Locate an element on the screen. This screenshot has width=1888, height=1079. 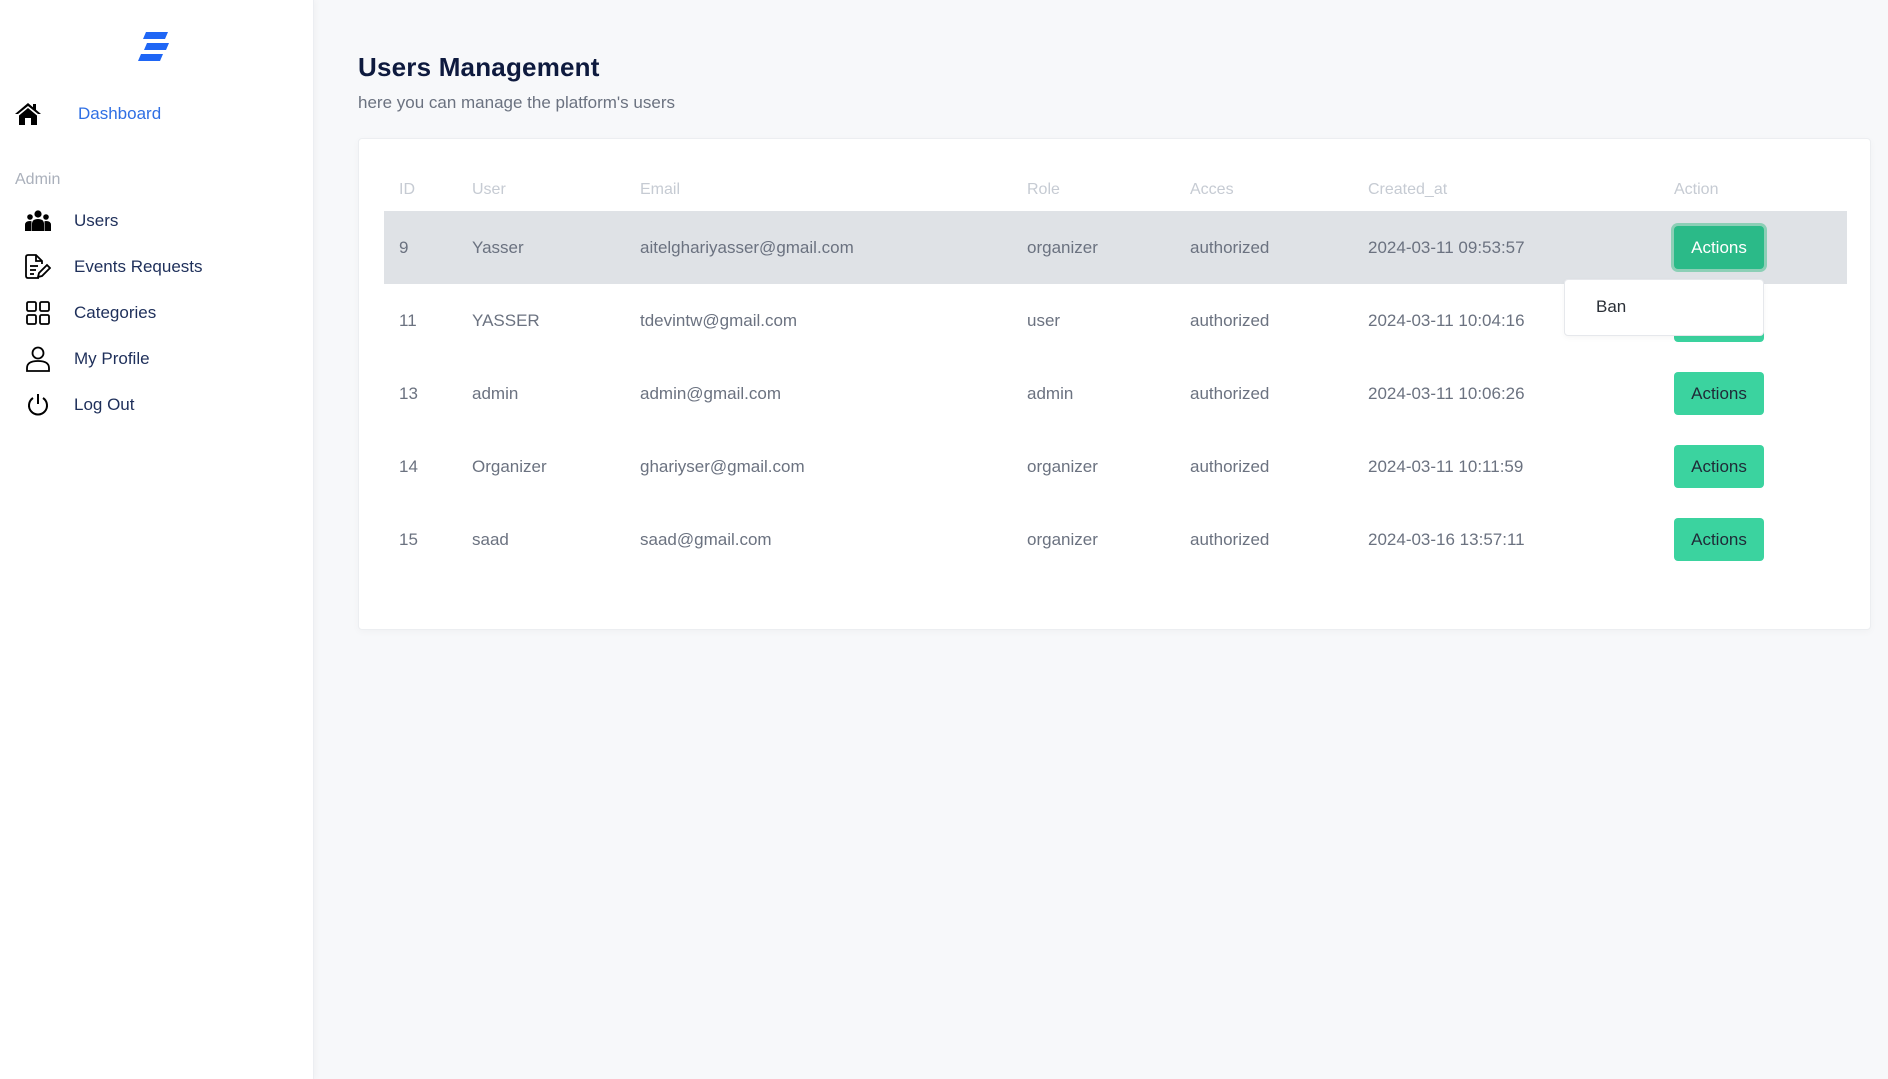
logo-stripes-icon is located at coordinates (155, 47).